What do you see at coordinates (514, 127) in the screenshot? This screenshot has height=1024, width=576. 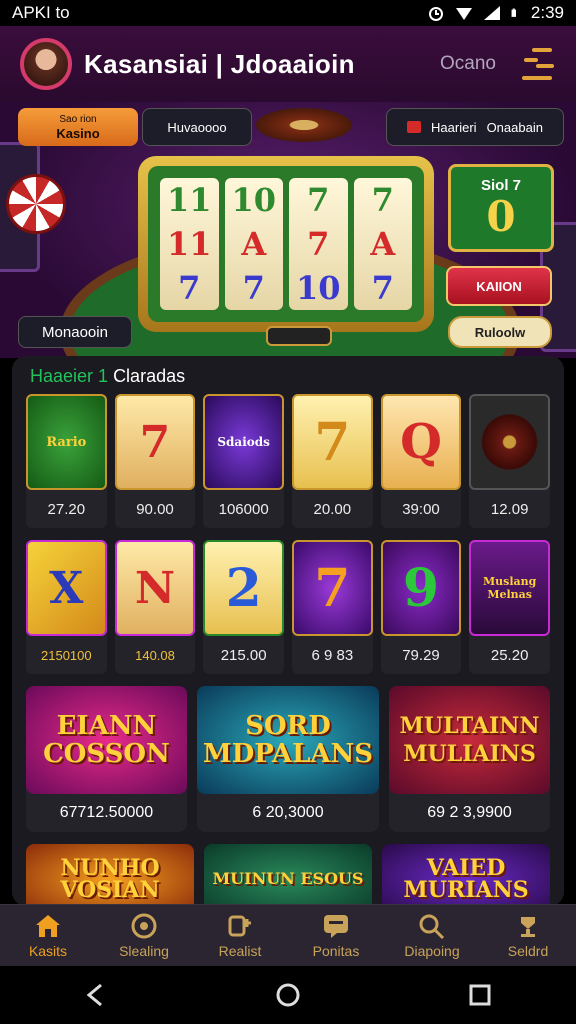 I see `hero-right-button-label-2: Onaabain` at bounding box center [514, 127].